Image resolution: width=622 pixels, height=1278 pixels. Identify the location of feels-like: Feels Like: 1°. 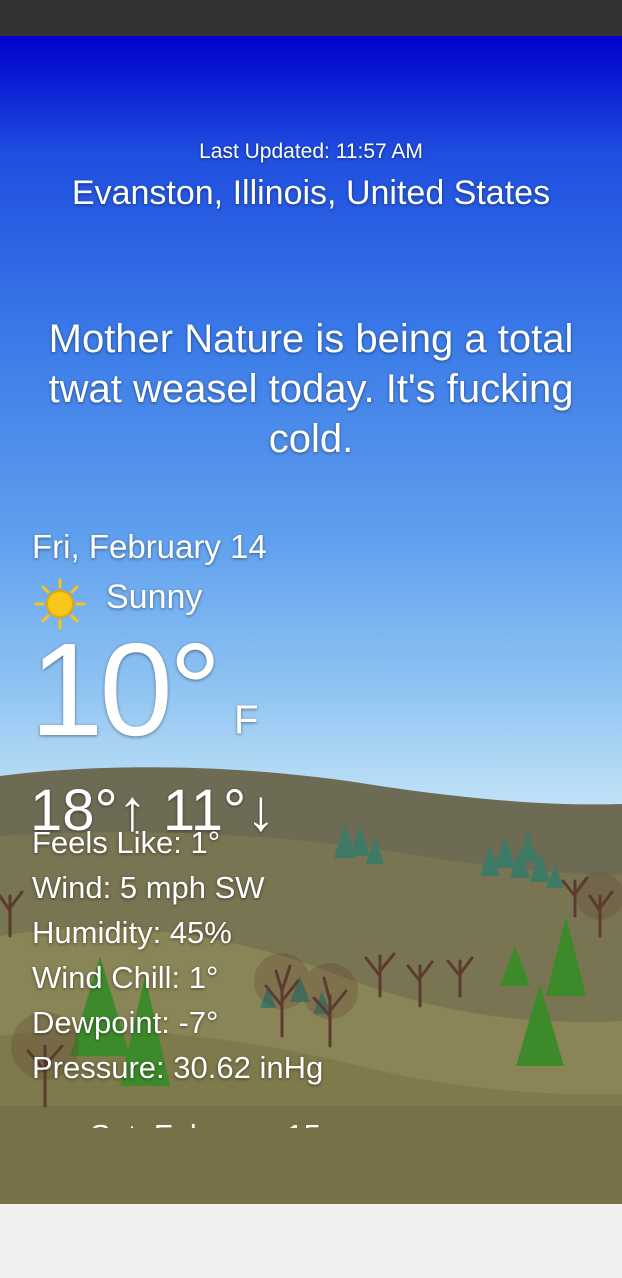
(126, 842).